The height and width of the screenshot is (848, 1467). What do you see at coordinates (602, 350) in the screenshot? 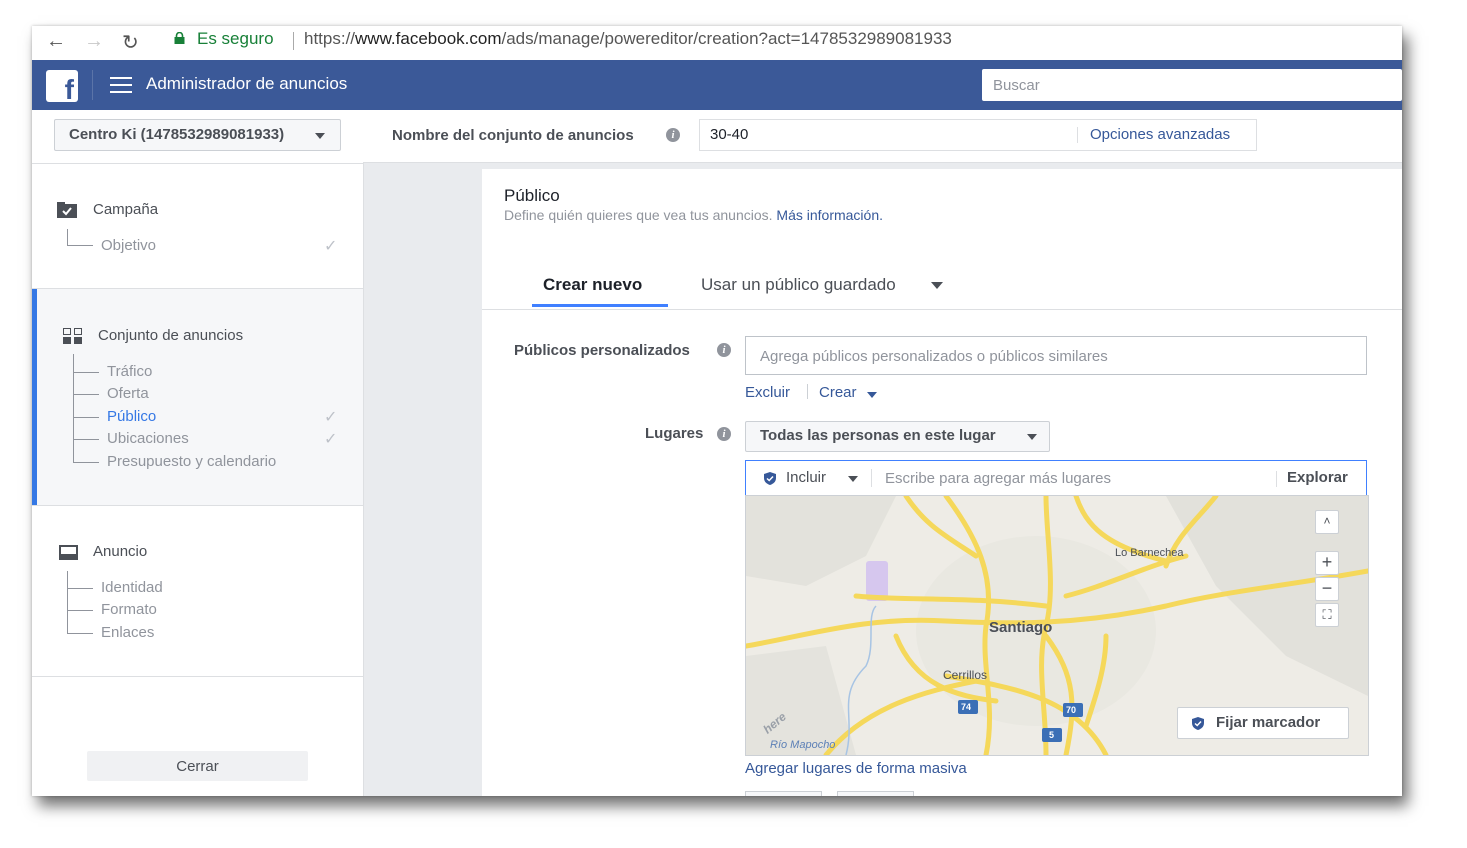
I see `custom-audiences-label: Públicos personalizados` at bounding box center [602, 350].